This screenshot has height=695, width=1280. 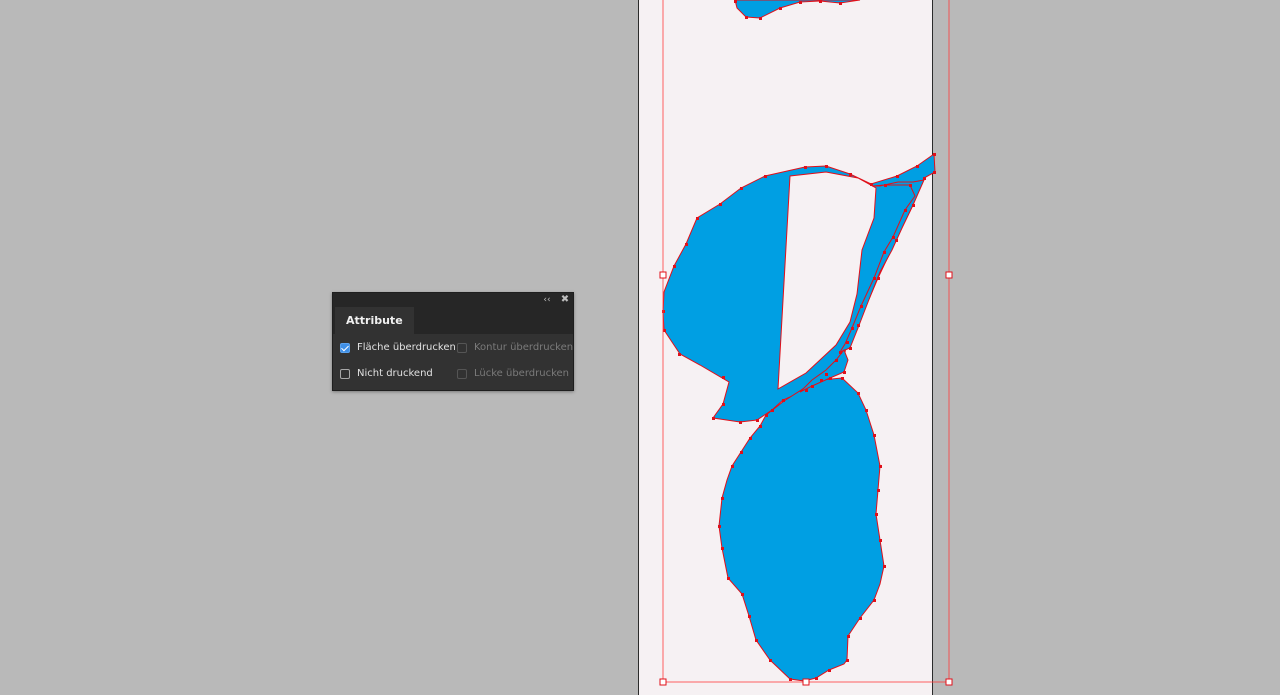 What do you see at coordinates (345, 374) in the screenshot?
I see `checkbox-nicht-druckend` at bounding box center [345, 374].